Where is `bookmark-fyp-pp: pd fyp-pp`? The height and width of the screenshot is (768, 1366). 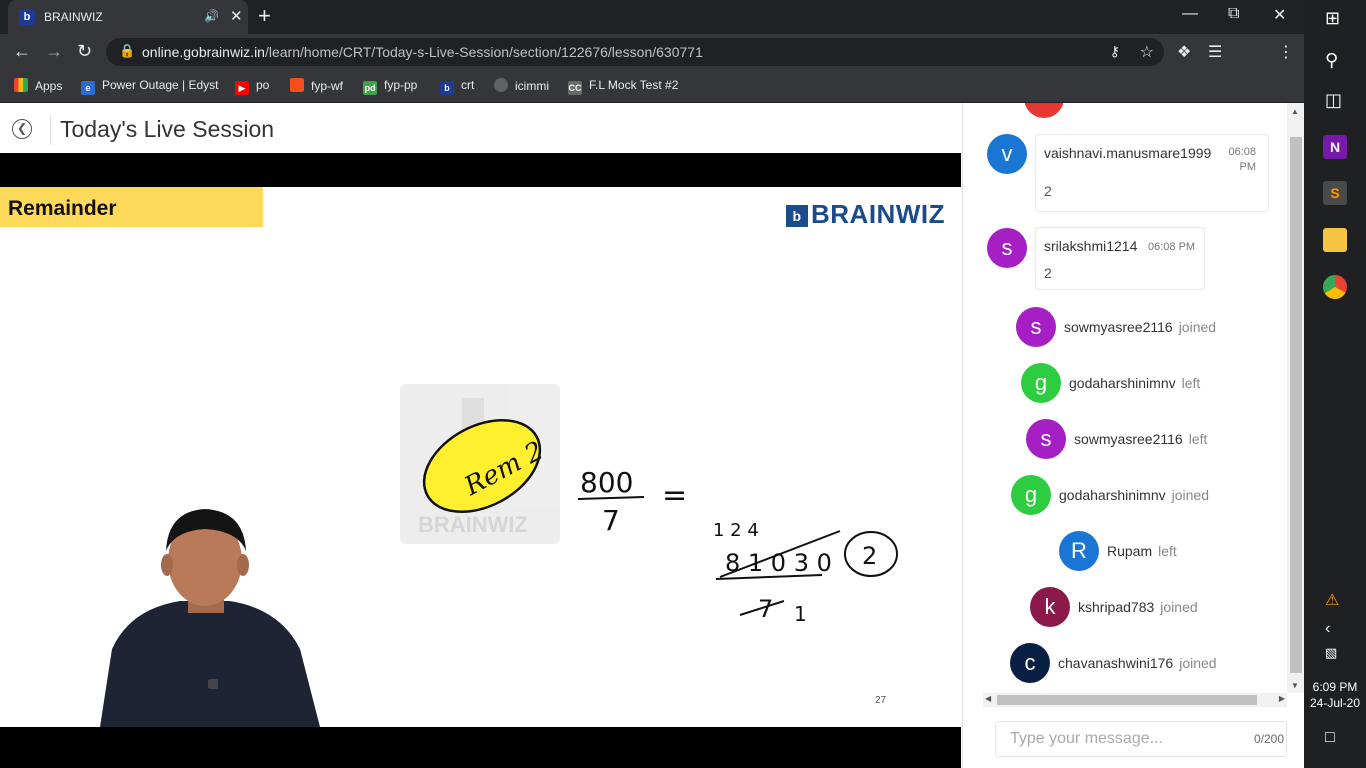
bookmark-fyp-pp: pd fyp-pp is located at coordinates (390, 86).